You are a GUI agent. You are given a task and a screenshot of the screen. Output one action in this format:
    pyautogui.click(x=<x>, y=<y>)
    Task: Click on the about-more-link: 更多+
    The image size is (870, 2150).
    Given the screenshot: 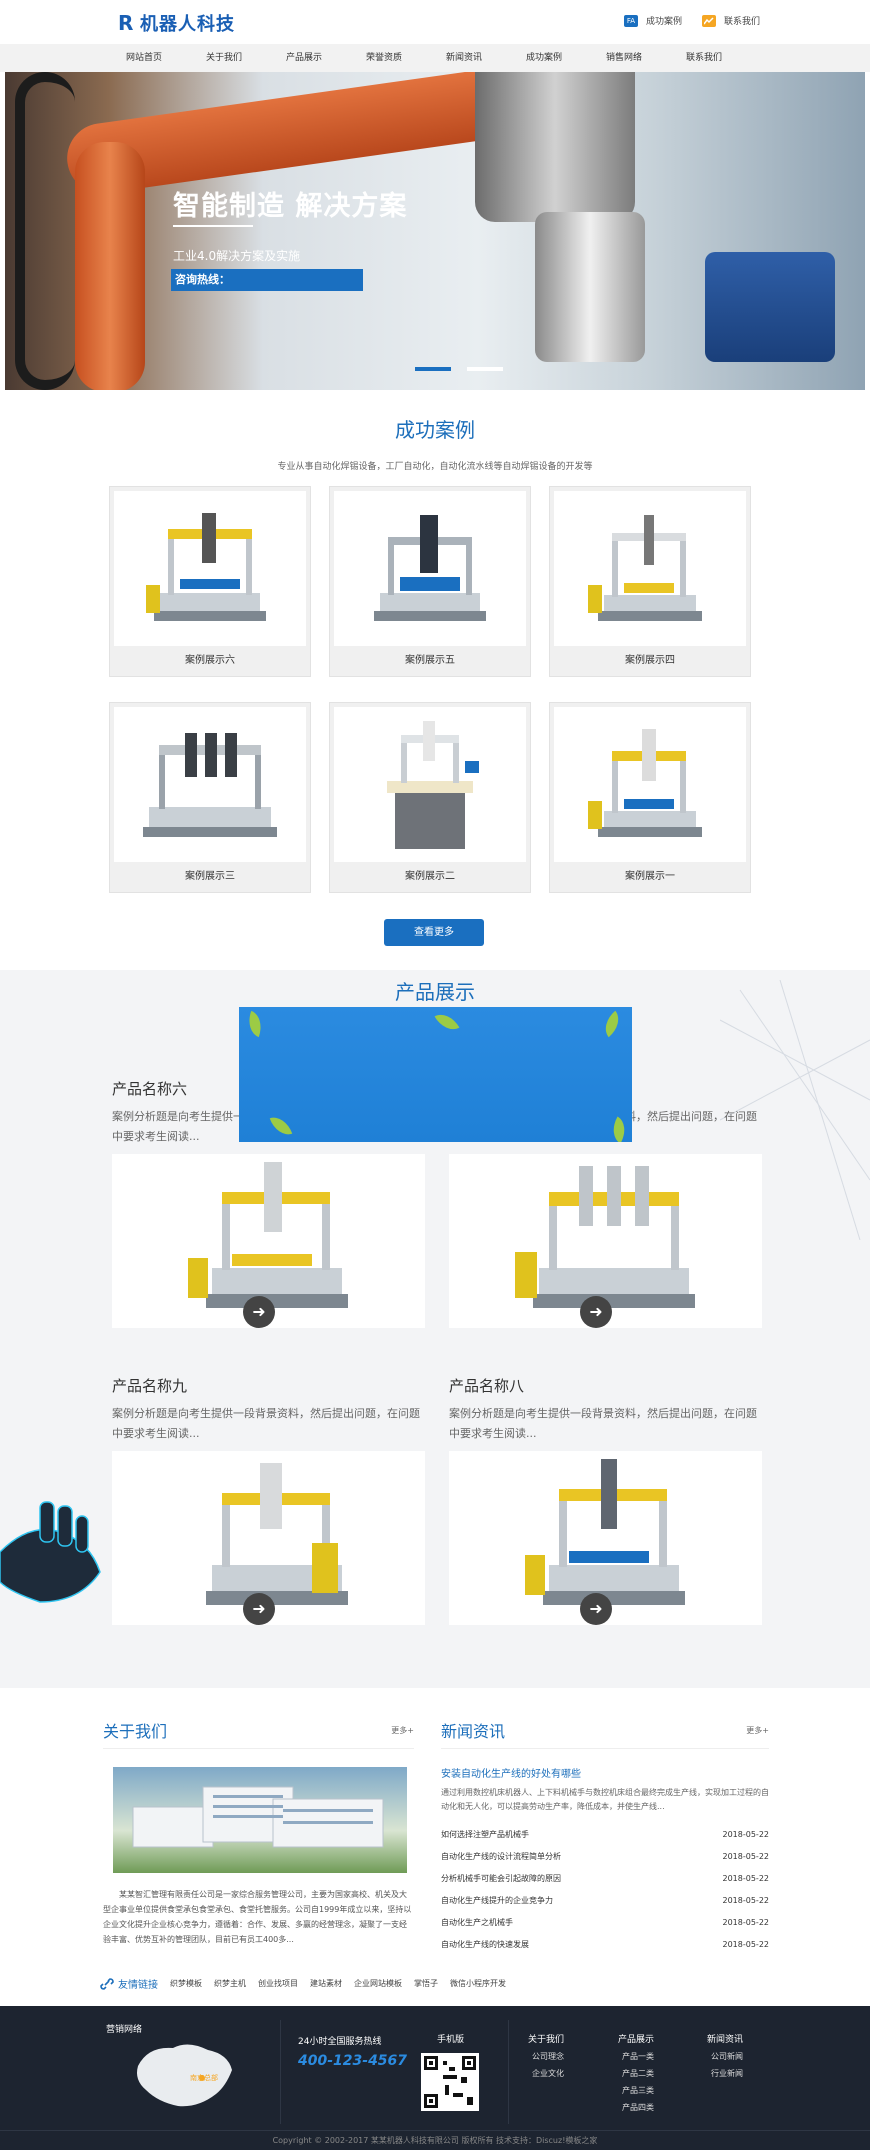 What is the action you would take?
    pyautogui.click(x=402, y=1730)
    